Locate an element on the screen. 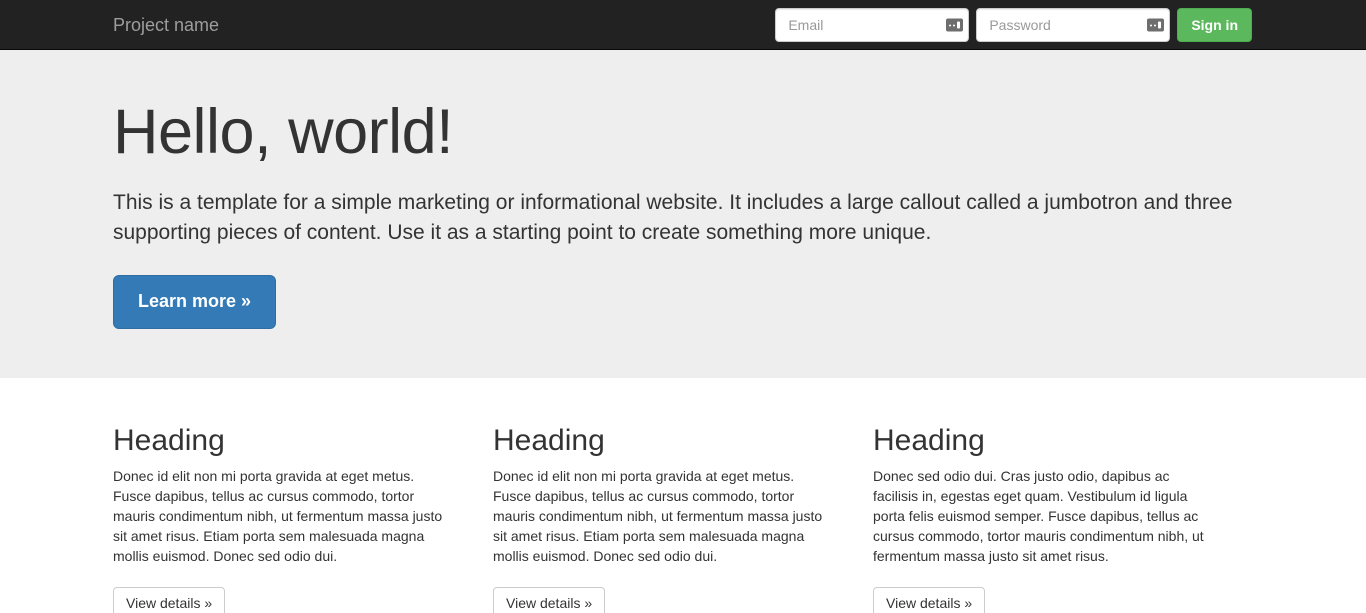 This screenshot has width=1366, height=613. signin-form: Sign in is located at coordinates (1013, 25).